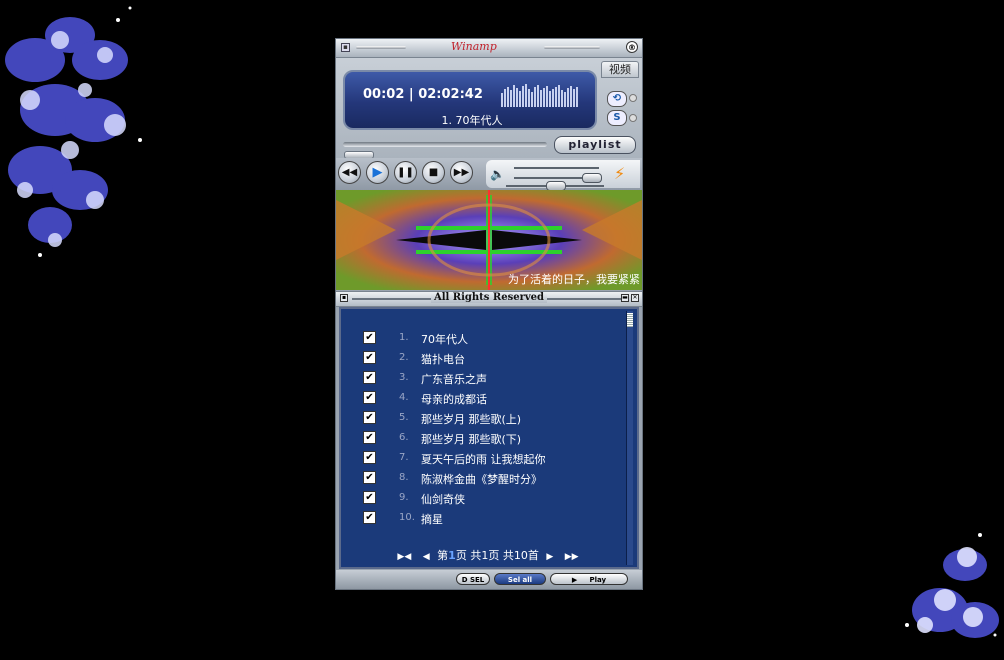 This screenshot has height=660, width=1004. What do you see at coordinates (489, 174) in the screenshot?
I see `transport-controls: ◀◀ ▶ ❚❚ ■ ▶▶ 🔈 ⚡` at bounding box center [489, 174].